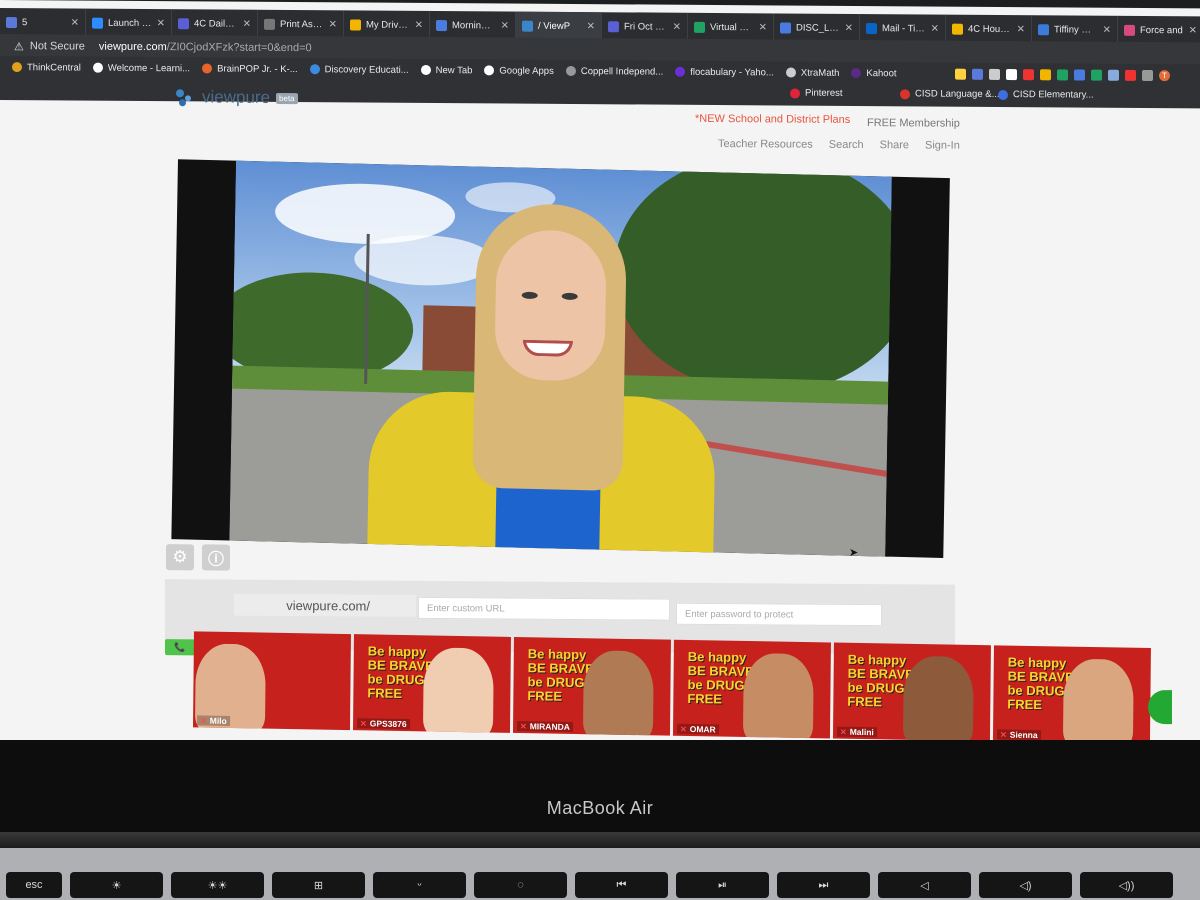 The width and height of the screenshot is (1200, 900). What do you see at coordinates (544, 608) in the screenshot?
I see `custom-url-input: Enter custom URL` at bounding box center [544, 608].